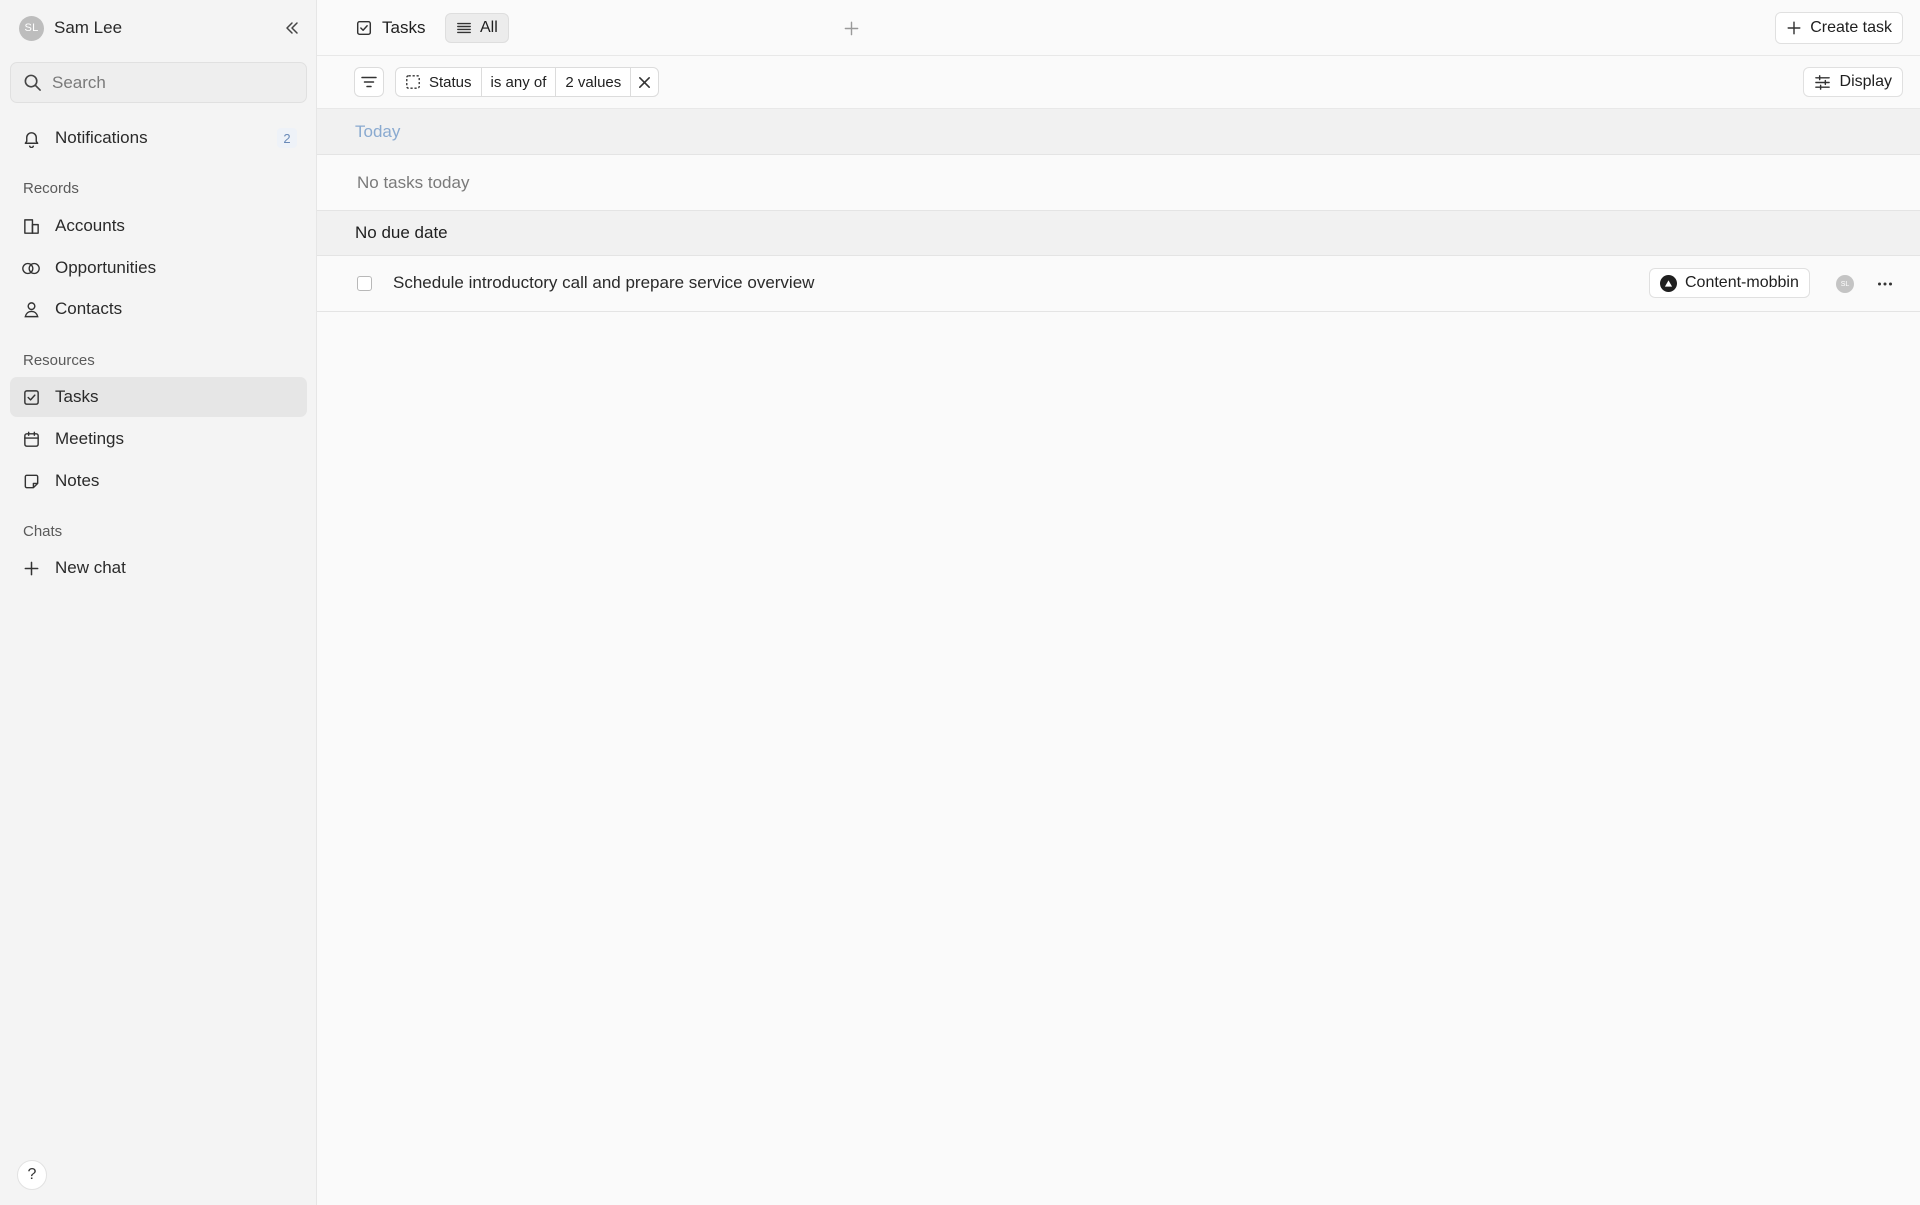 The width and height of the screenshot is (1920, 1205). I want to click on task-more-button, so click(1885, 284).